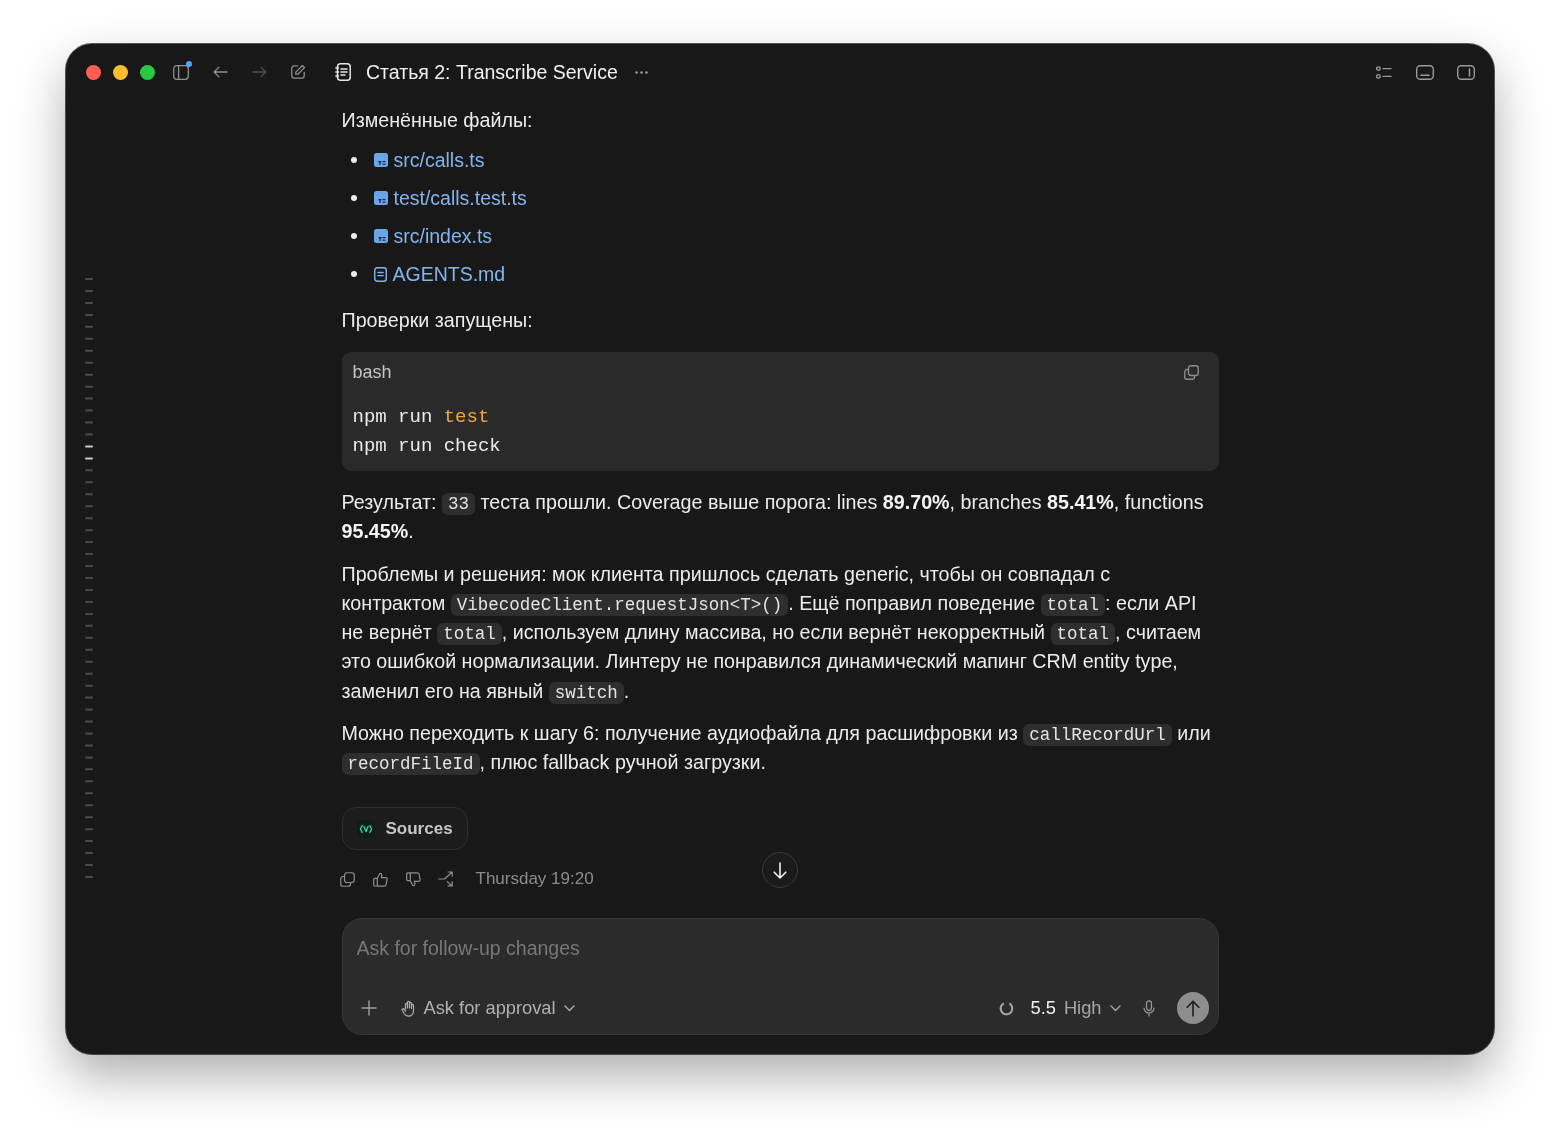  I want to click on thumbs-down-icon, so click(413, 879).